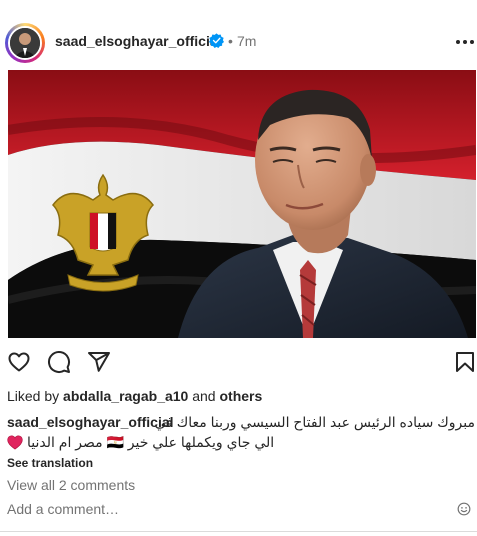 This screenshot has width=477, height=536. Describe the element at coordinates (50, 463) in the screenshot. I see `see-translation-link: See translation` at that location.